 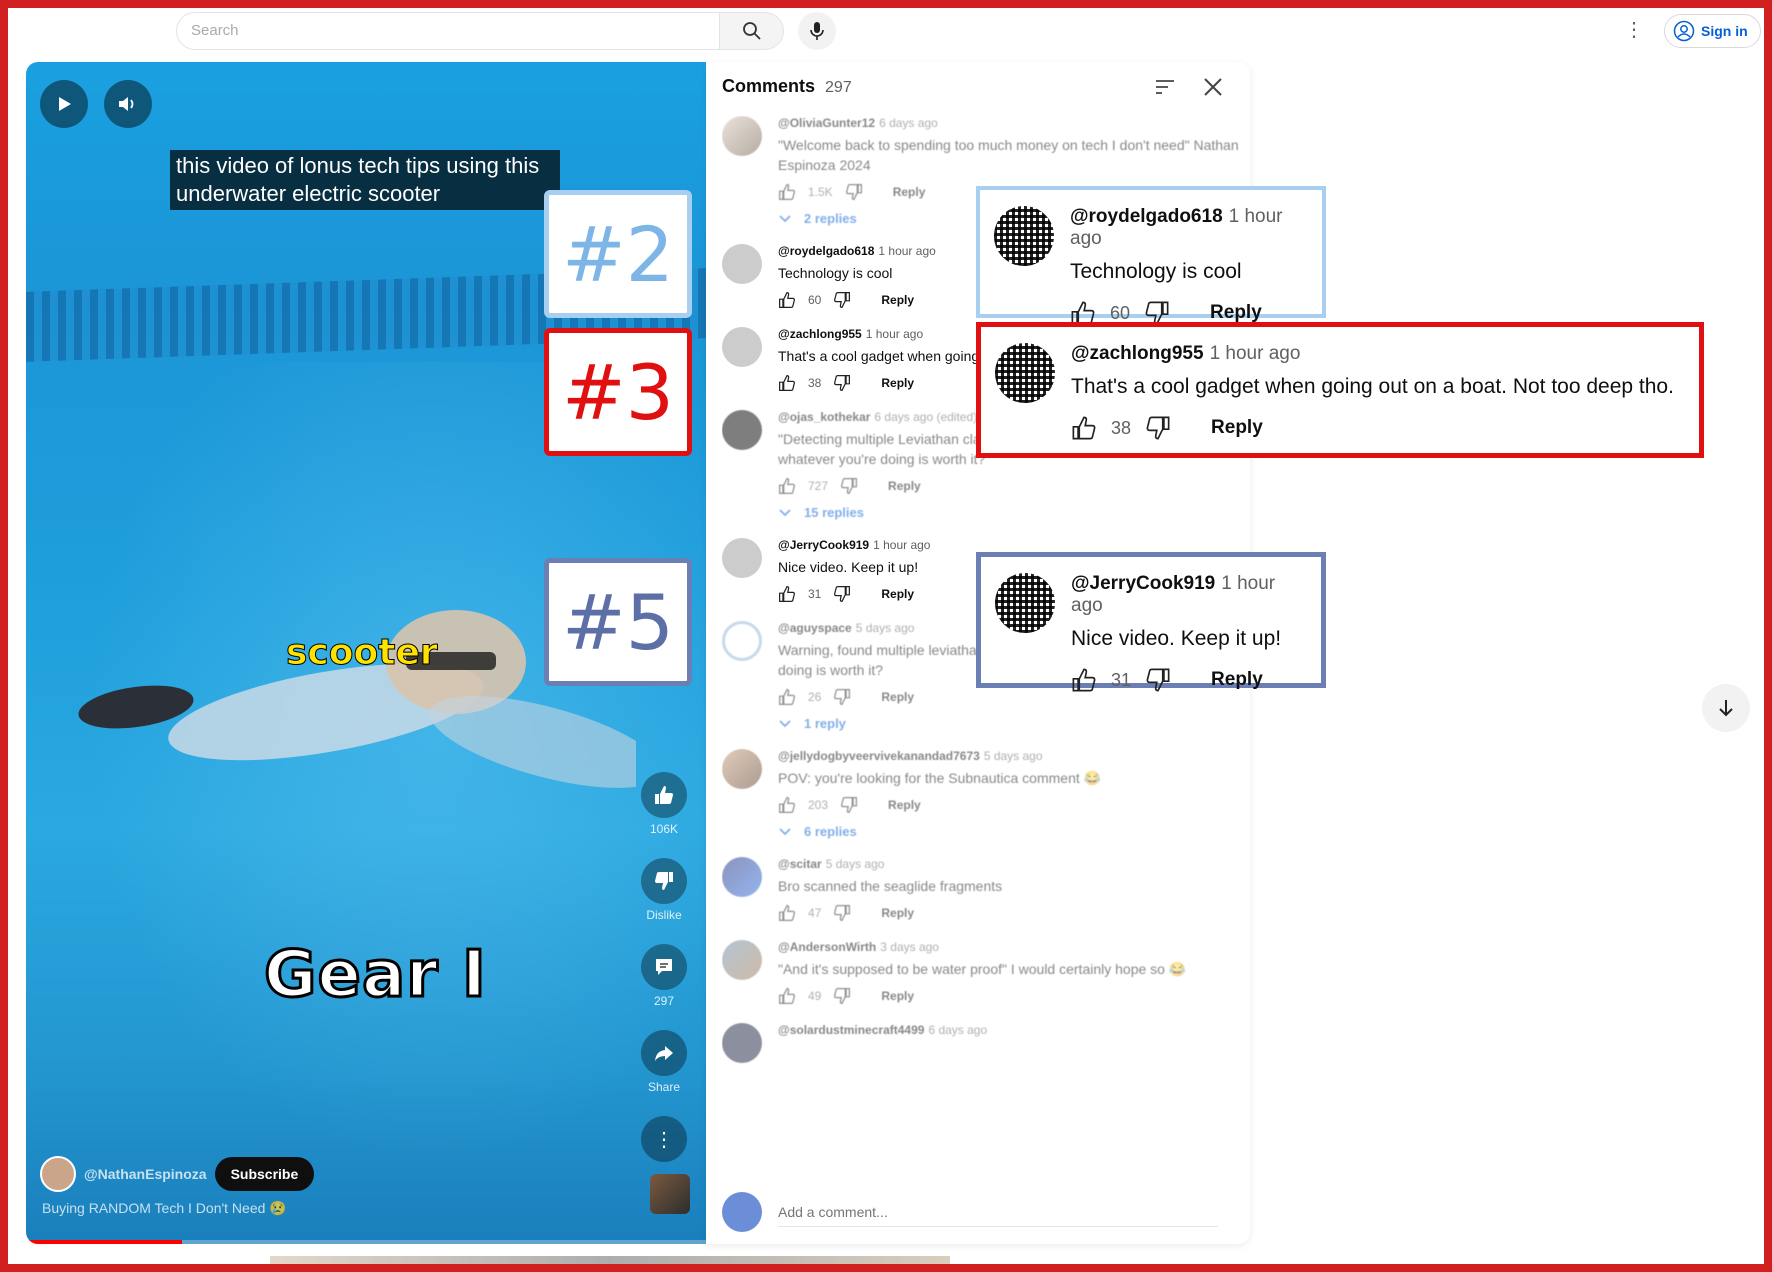 What do you see at coordinates (800, 864) in the screenshot?
I see `comment-author: @scitar` at bounding box center [800, 864].